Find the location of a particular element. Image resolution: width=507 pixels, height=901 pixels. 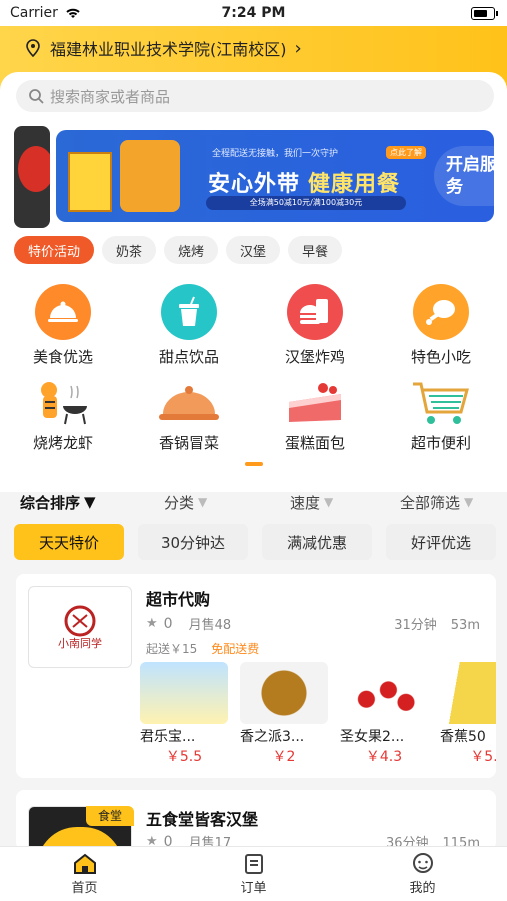

search-placeholder: 搜索商家或者商品 is located at coordinates (110, 96).